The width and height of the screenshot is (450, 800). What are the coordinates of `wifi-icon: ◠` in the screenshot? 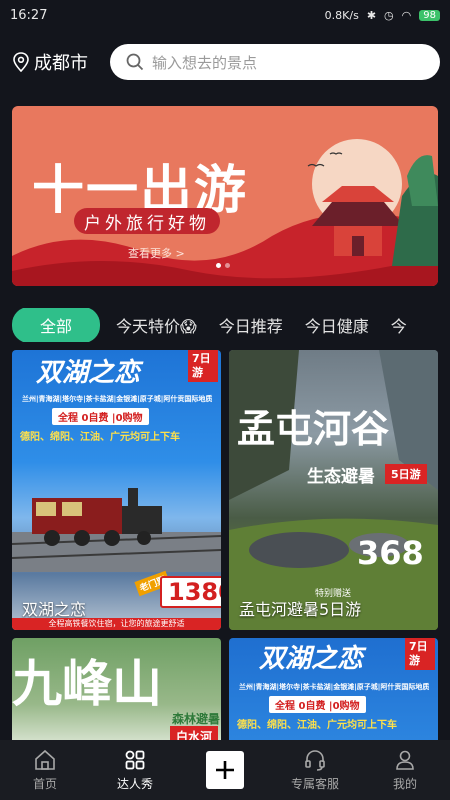 It's located at (406, 15).